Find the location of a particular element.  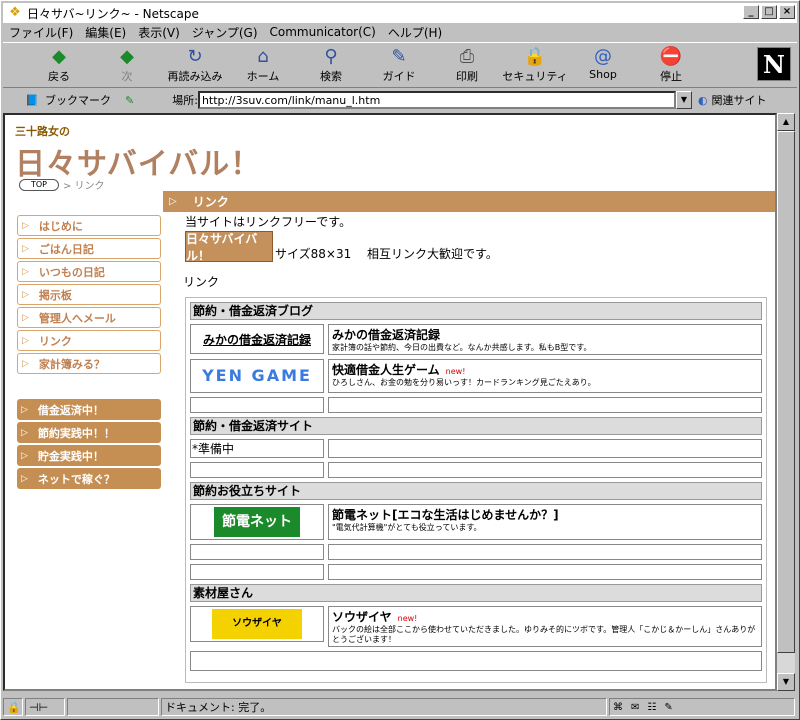

setsuden-banner: 節電ネット is located at coordinates (257, 522).